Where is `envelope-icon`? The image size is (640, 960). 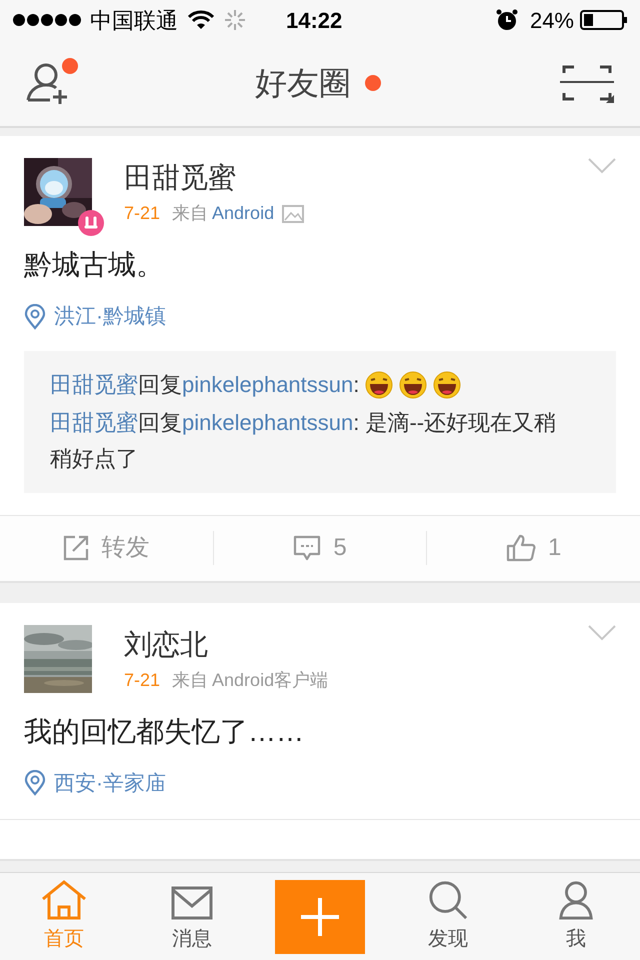 envelope-icon is located at coordinates (192, 903).